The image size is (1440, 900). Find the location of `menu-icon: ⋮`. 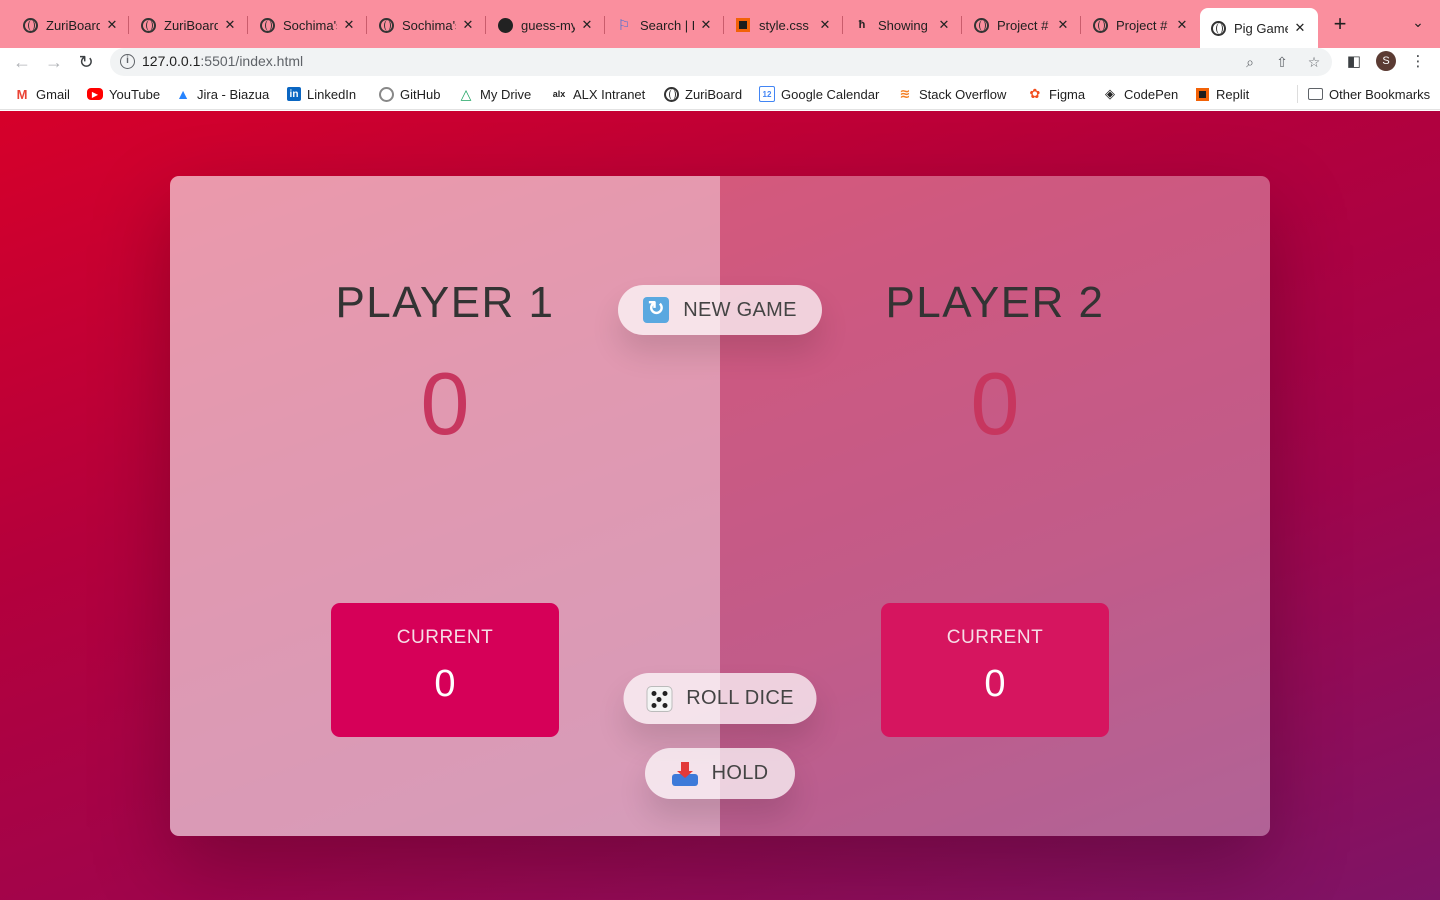

menu-icon: ⋮ is located at coordinates (1418, 62).